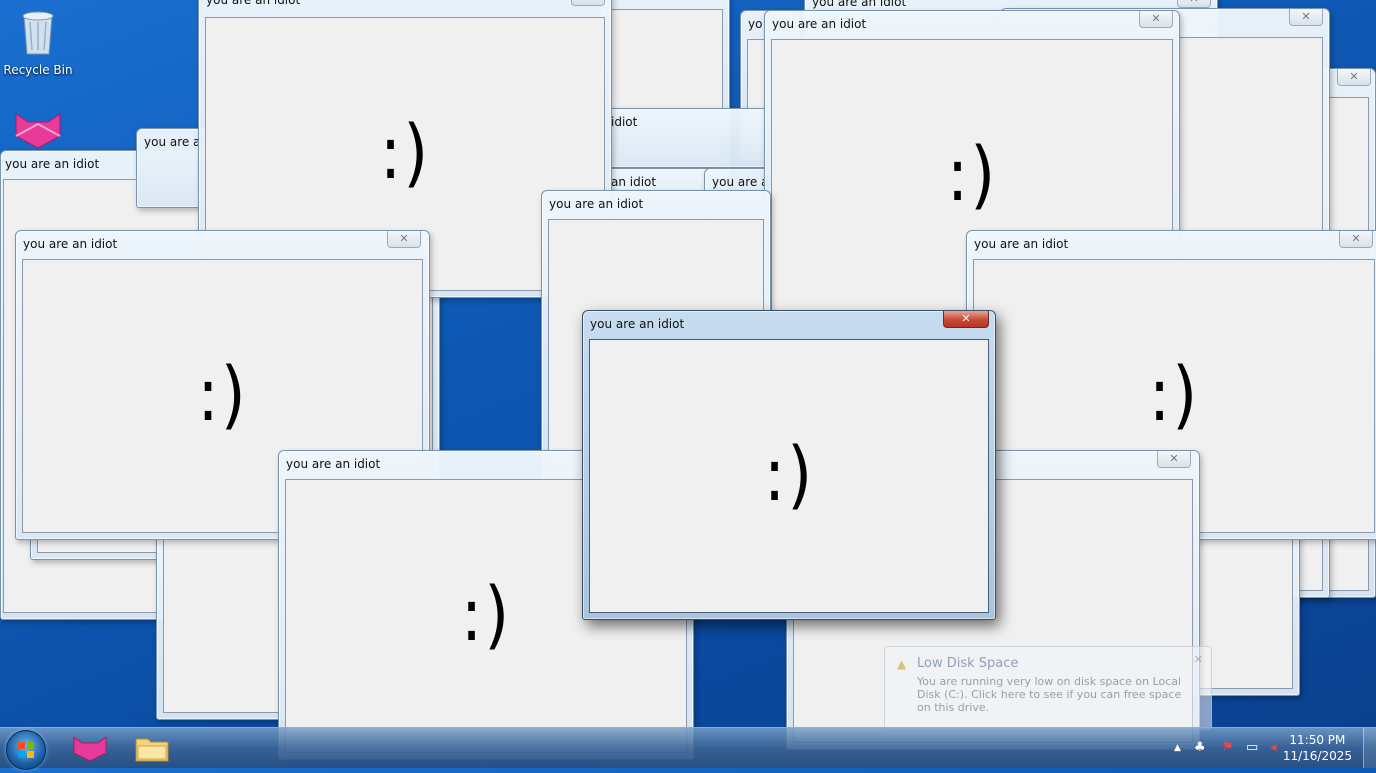 This screenshot has height=773, width=1376. I want to click on windows-logo-icon, so click(26, 750).